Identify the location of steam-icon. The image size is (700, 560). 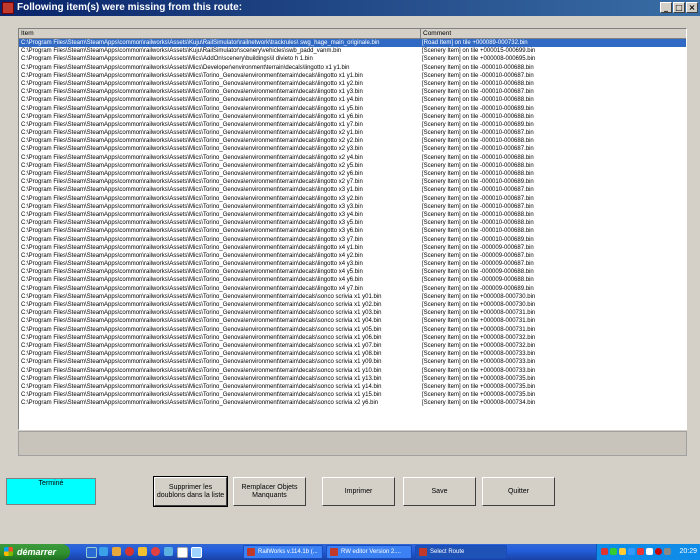
(196, 552).